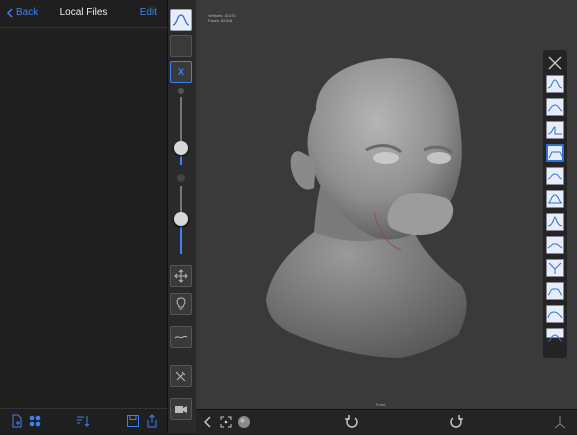 This screenshot has width=577, height=435. I want to click on share-icon, so click(152, 421).